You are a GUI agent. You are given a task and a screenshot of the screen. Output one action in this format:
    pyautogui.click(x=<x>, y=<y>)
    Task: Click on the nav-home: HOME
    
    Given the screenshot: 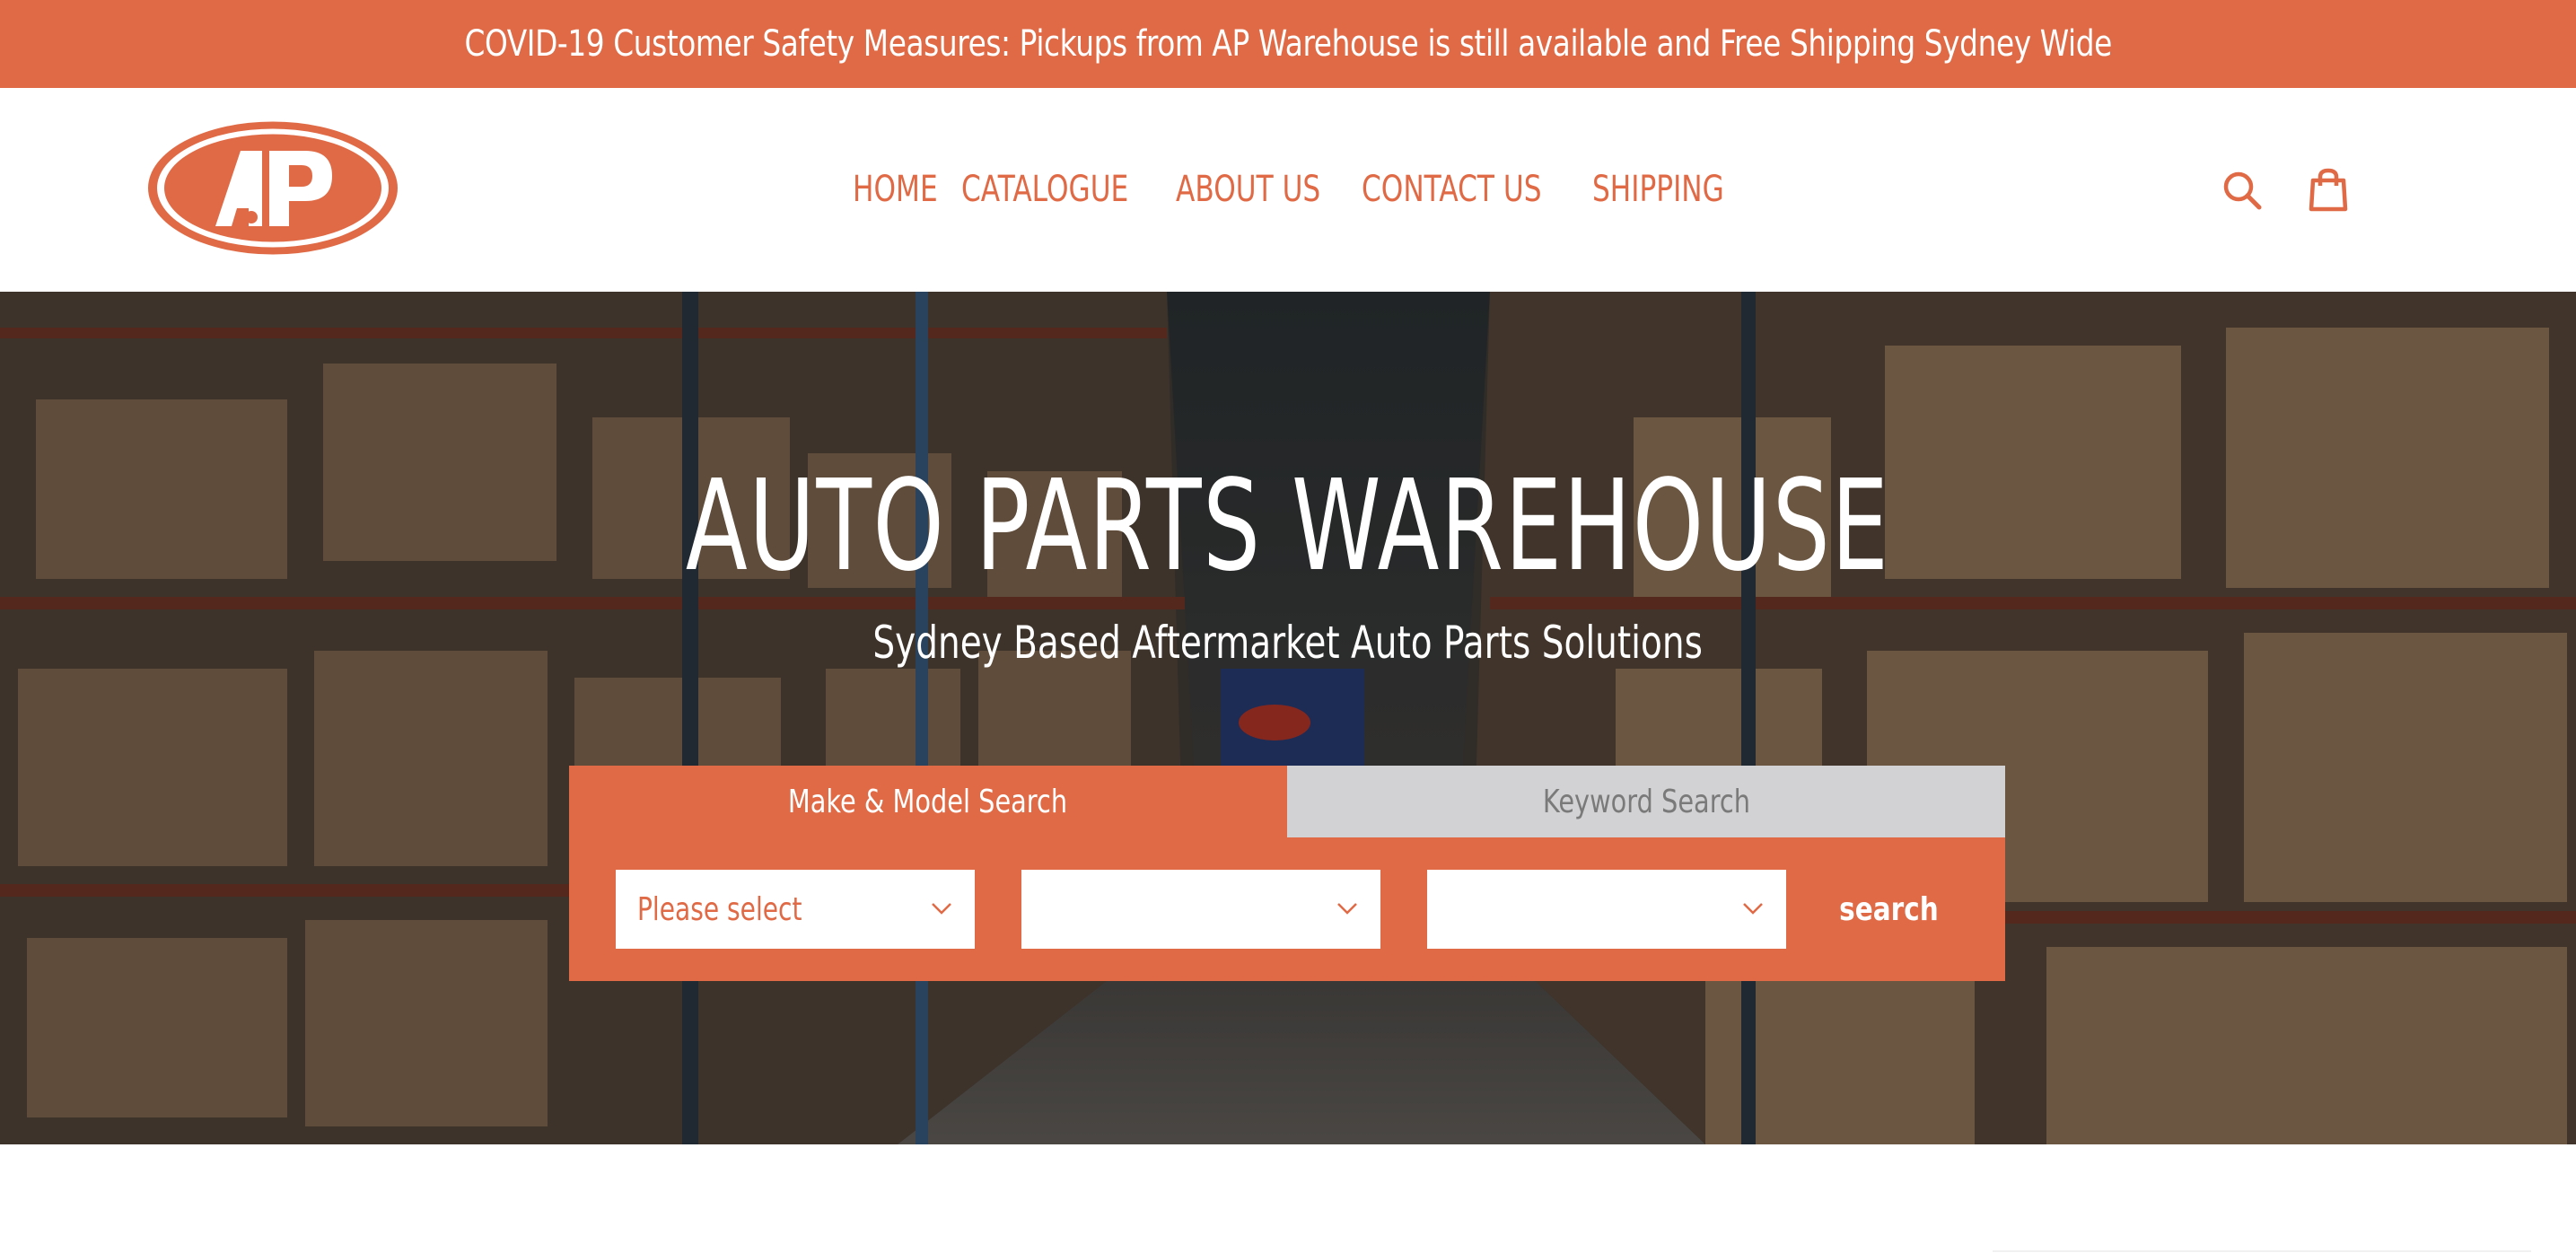 What is the action you would take?
    pyautogui.click(x=895, y=189)
    